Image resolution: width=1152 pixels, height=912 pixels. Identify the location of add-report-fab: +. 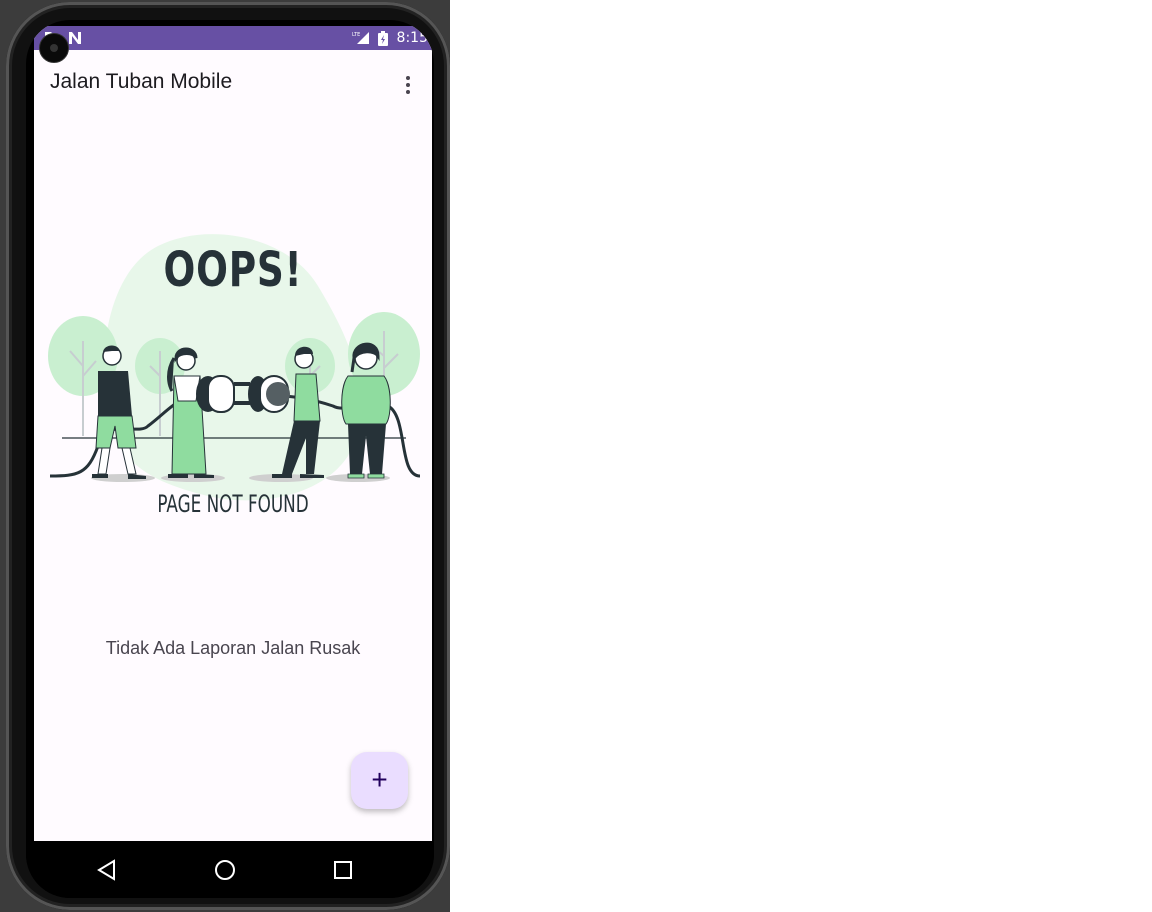
(379, 780).